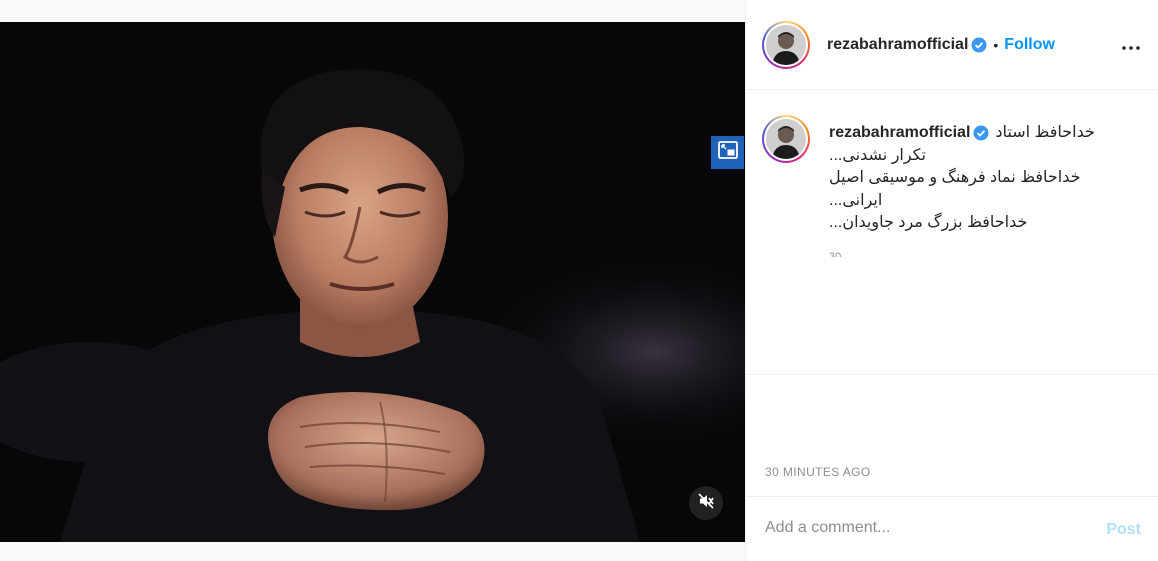 Image resolution: width=1158 pixels, height=561 pixels. What do you see at coordinates (1029, 45) in the screenshot?
I see `follow-button: Follow` at bounding box center [1029, 45].